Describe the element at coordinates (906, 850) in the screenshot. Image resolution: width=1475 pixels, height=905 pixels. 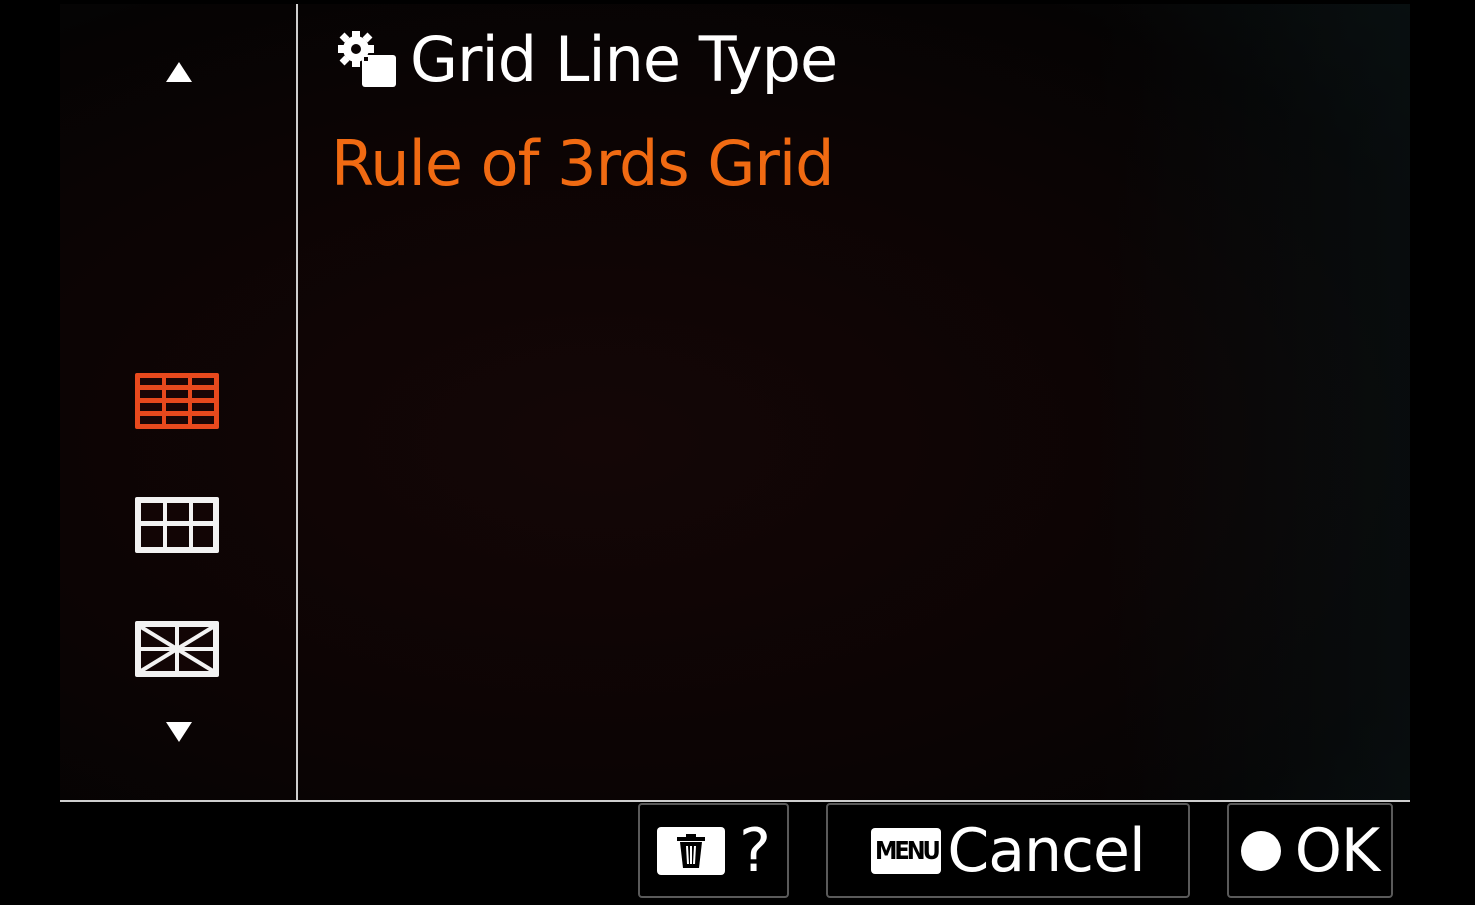
I see `menu-key-icon: MENU` at that location.